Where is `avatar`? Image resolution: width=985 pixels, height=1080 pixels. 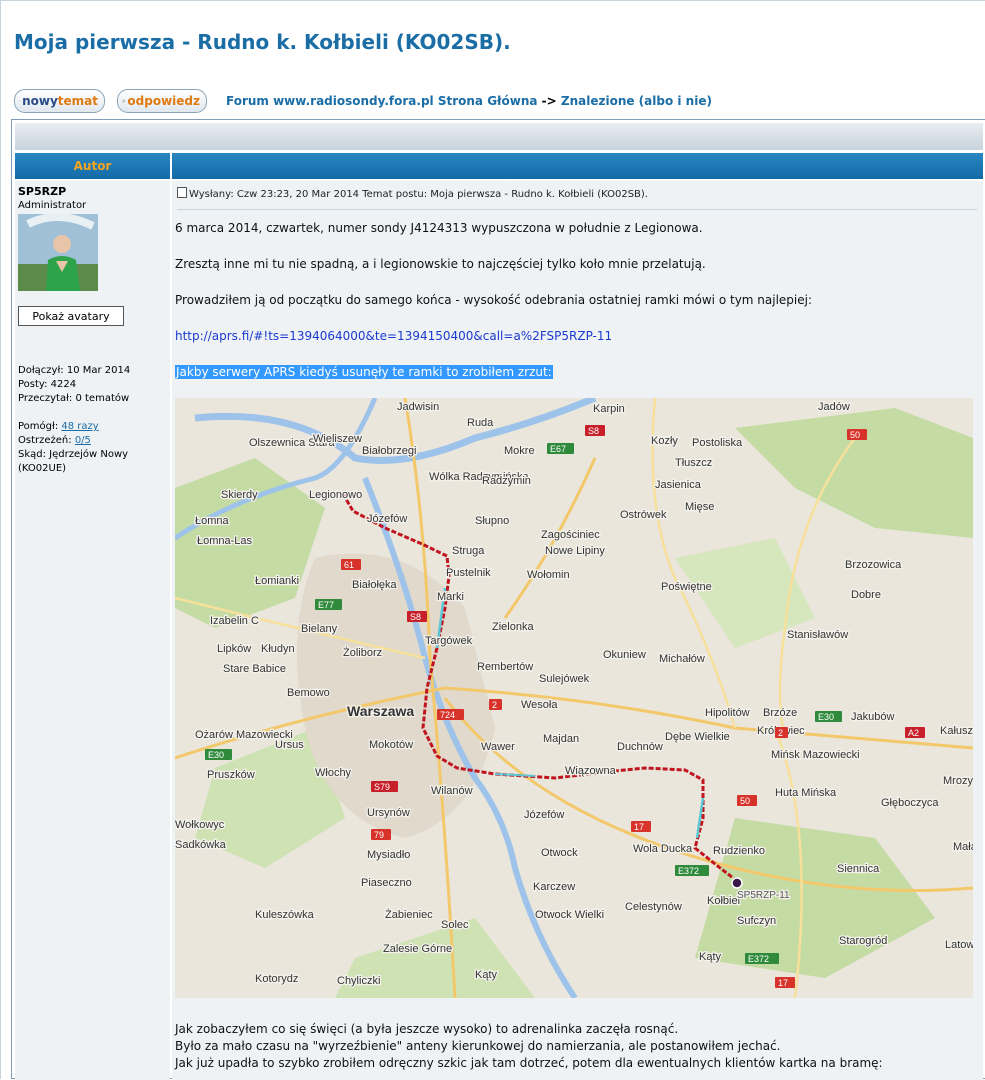 avatar is located at coordinates (58, 252).